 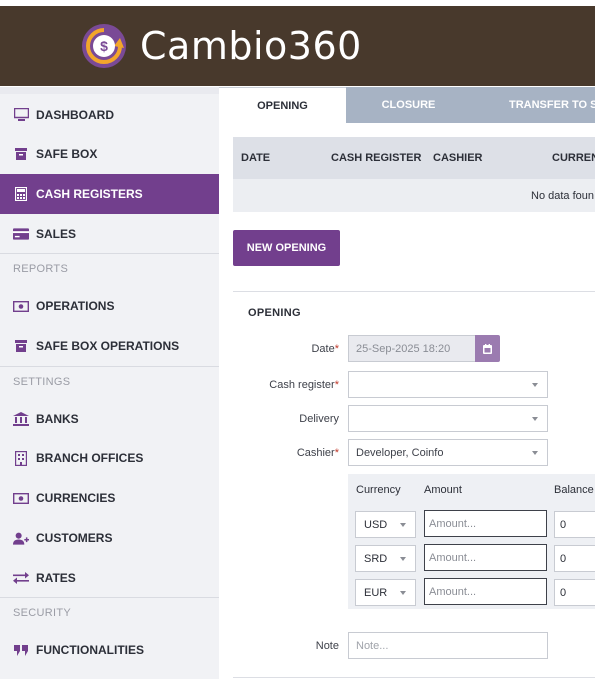 What do you see at coordinates (412, 348) in the screenshot?
I see `date-field: 25-Sep-2025 18:20` at bounding box center [412, 348].